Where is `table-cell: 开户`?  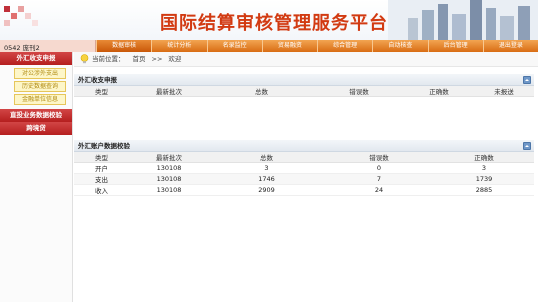 table-cell: 开户 is located at coordinates (101, 168).